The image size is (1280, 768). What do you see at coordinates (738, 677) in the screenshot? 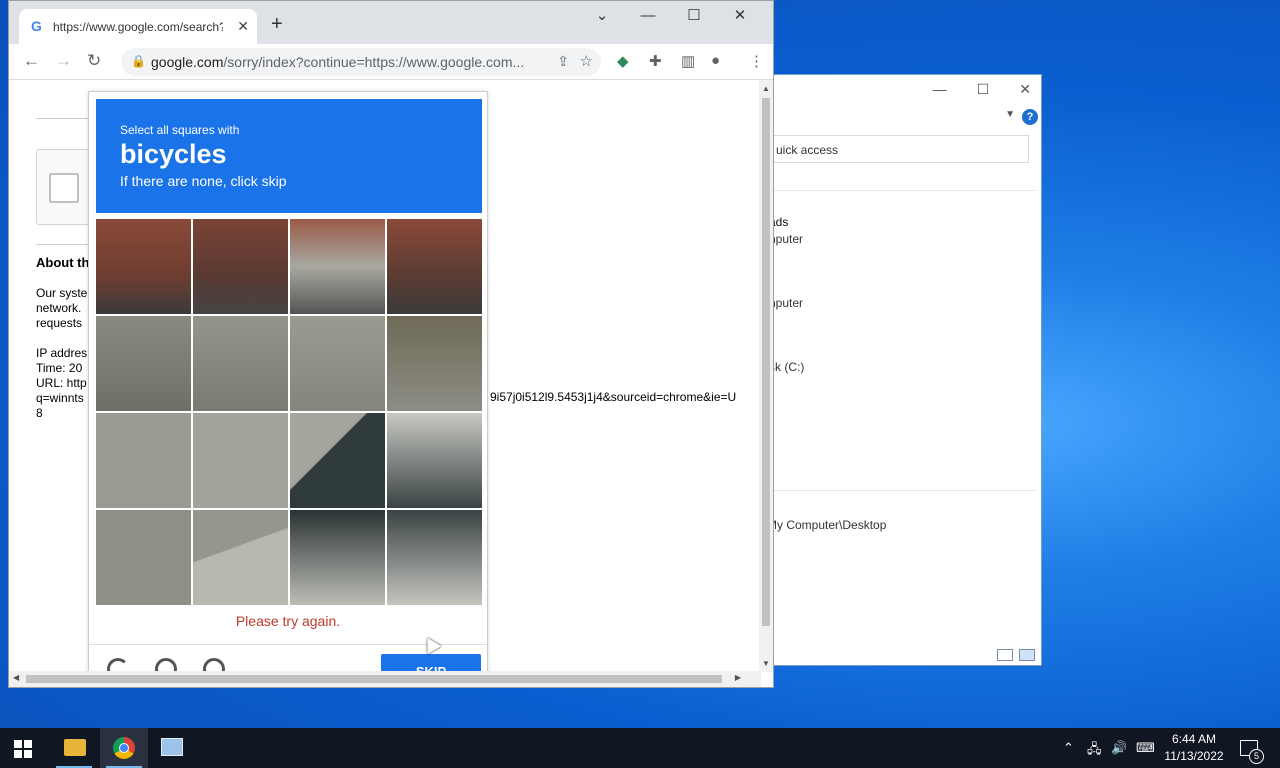
I see `scroll-right-icon: ▶` at bounding box center [738, 677].